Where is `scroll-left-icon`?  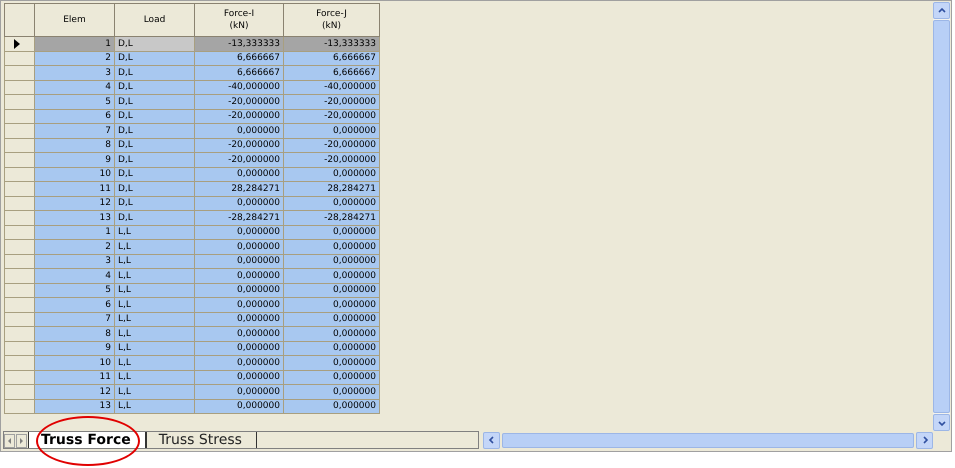 scroll-left-icon is located at coordinates (491, 440).